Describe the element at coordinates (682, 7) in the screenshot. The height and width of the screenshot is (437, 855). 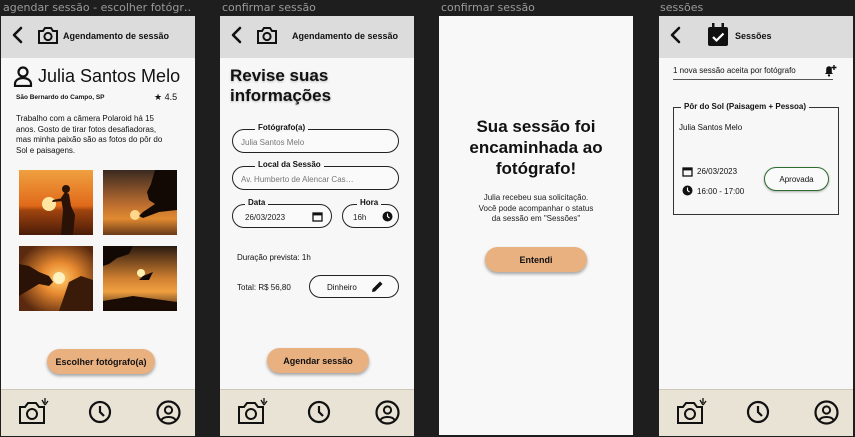
I see `frame-label-4: sessões` at that location.